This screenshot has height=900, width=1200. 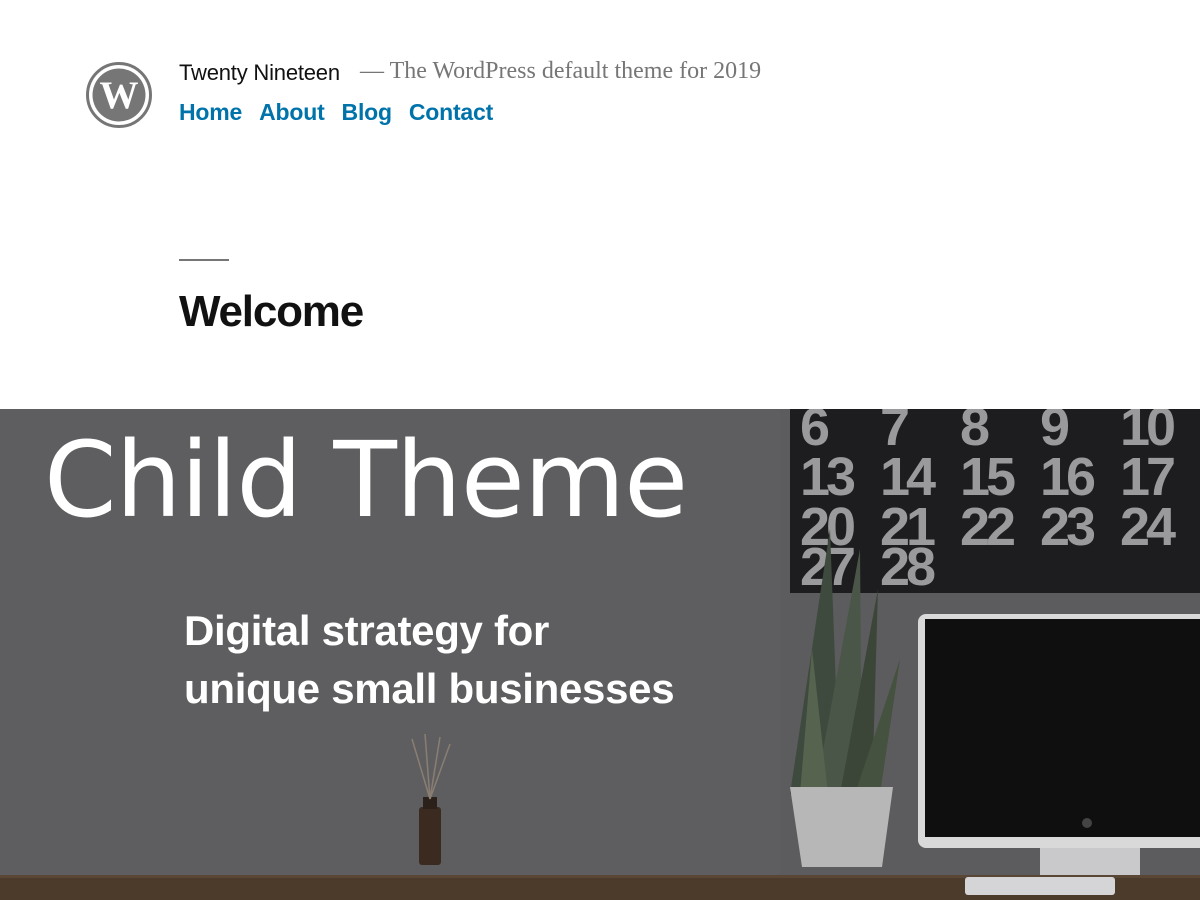 What do you see at coordinates (271, 311) in the screenshot?
I see `page-title: Welcome` at bounding box center [271, 311].